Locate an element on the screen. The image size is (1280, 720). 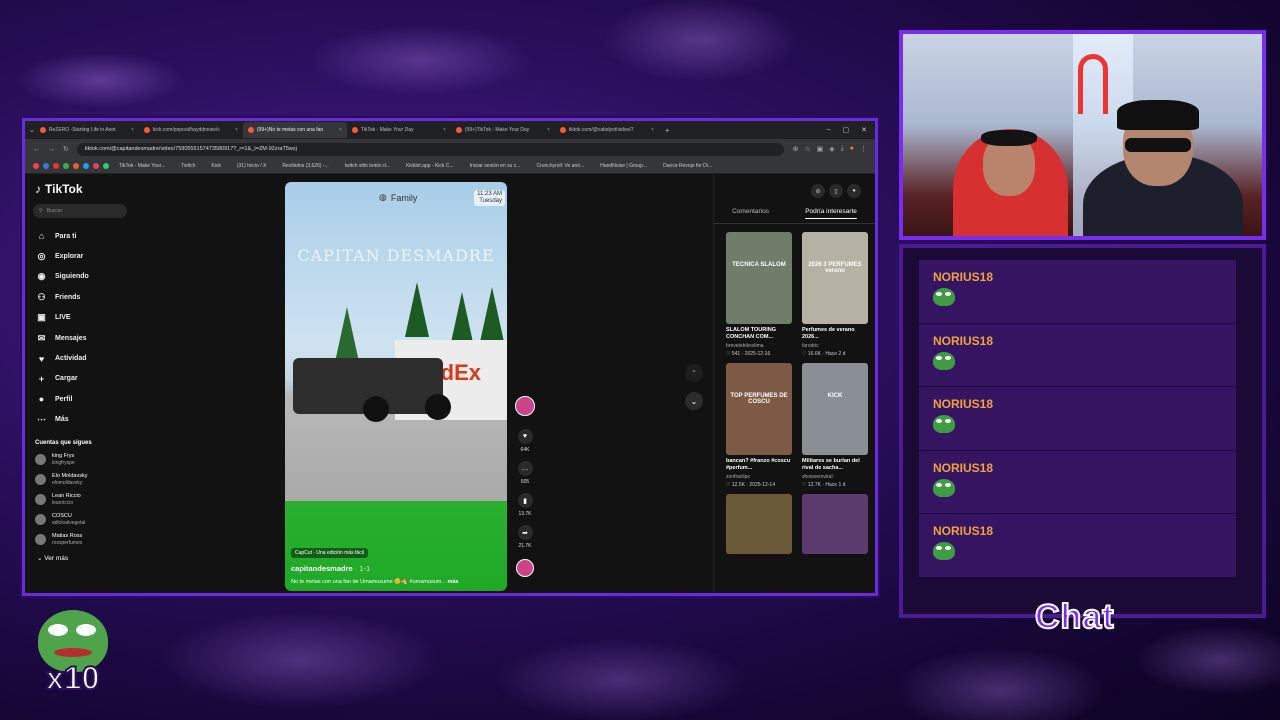
sidebar-item-perfil: ● Perfil is located at coordinates (80, 399).